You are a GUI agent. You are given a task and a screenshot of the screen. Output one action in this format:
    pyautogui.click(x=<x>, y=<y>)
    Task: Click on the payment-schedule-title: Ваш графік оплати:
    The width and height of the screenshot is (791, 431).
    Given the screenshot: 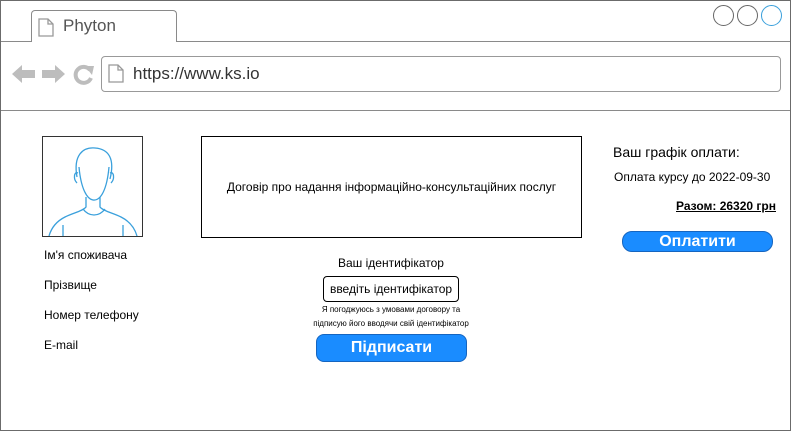 What is the action you would take?
    pyautogui.click(x=676, y=152)
    